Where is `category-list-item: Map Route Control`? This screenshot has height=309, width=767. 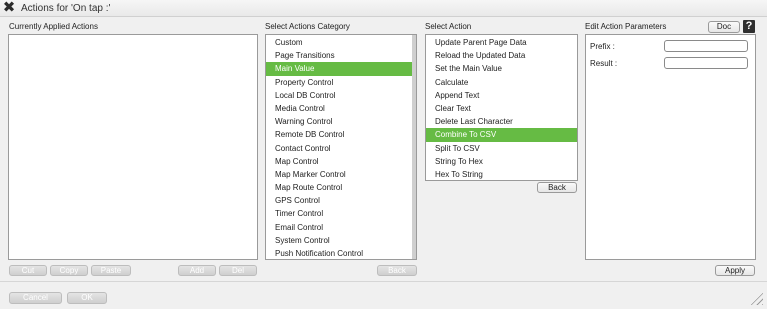
category-list-item: Map Route Control is located at coordinates (341, 187).